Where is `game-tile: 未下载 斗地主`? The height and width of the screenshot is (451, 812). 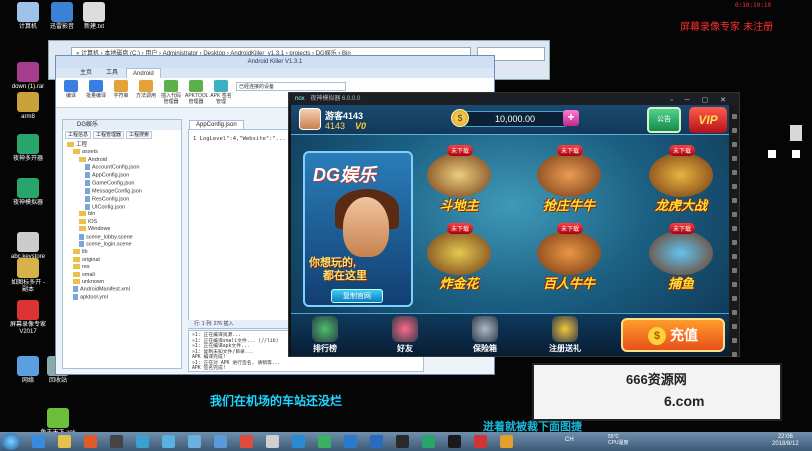 game-tile: 未下载 斗地主 is located at coordinates (459, 181).